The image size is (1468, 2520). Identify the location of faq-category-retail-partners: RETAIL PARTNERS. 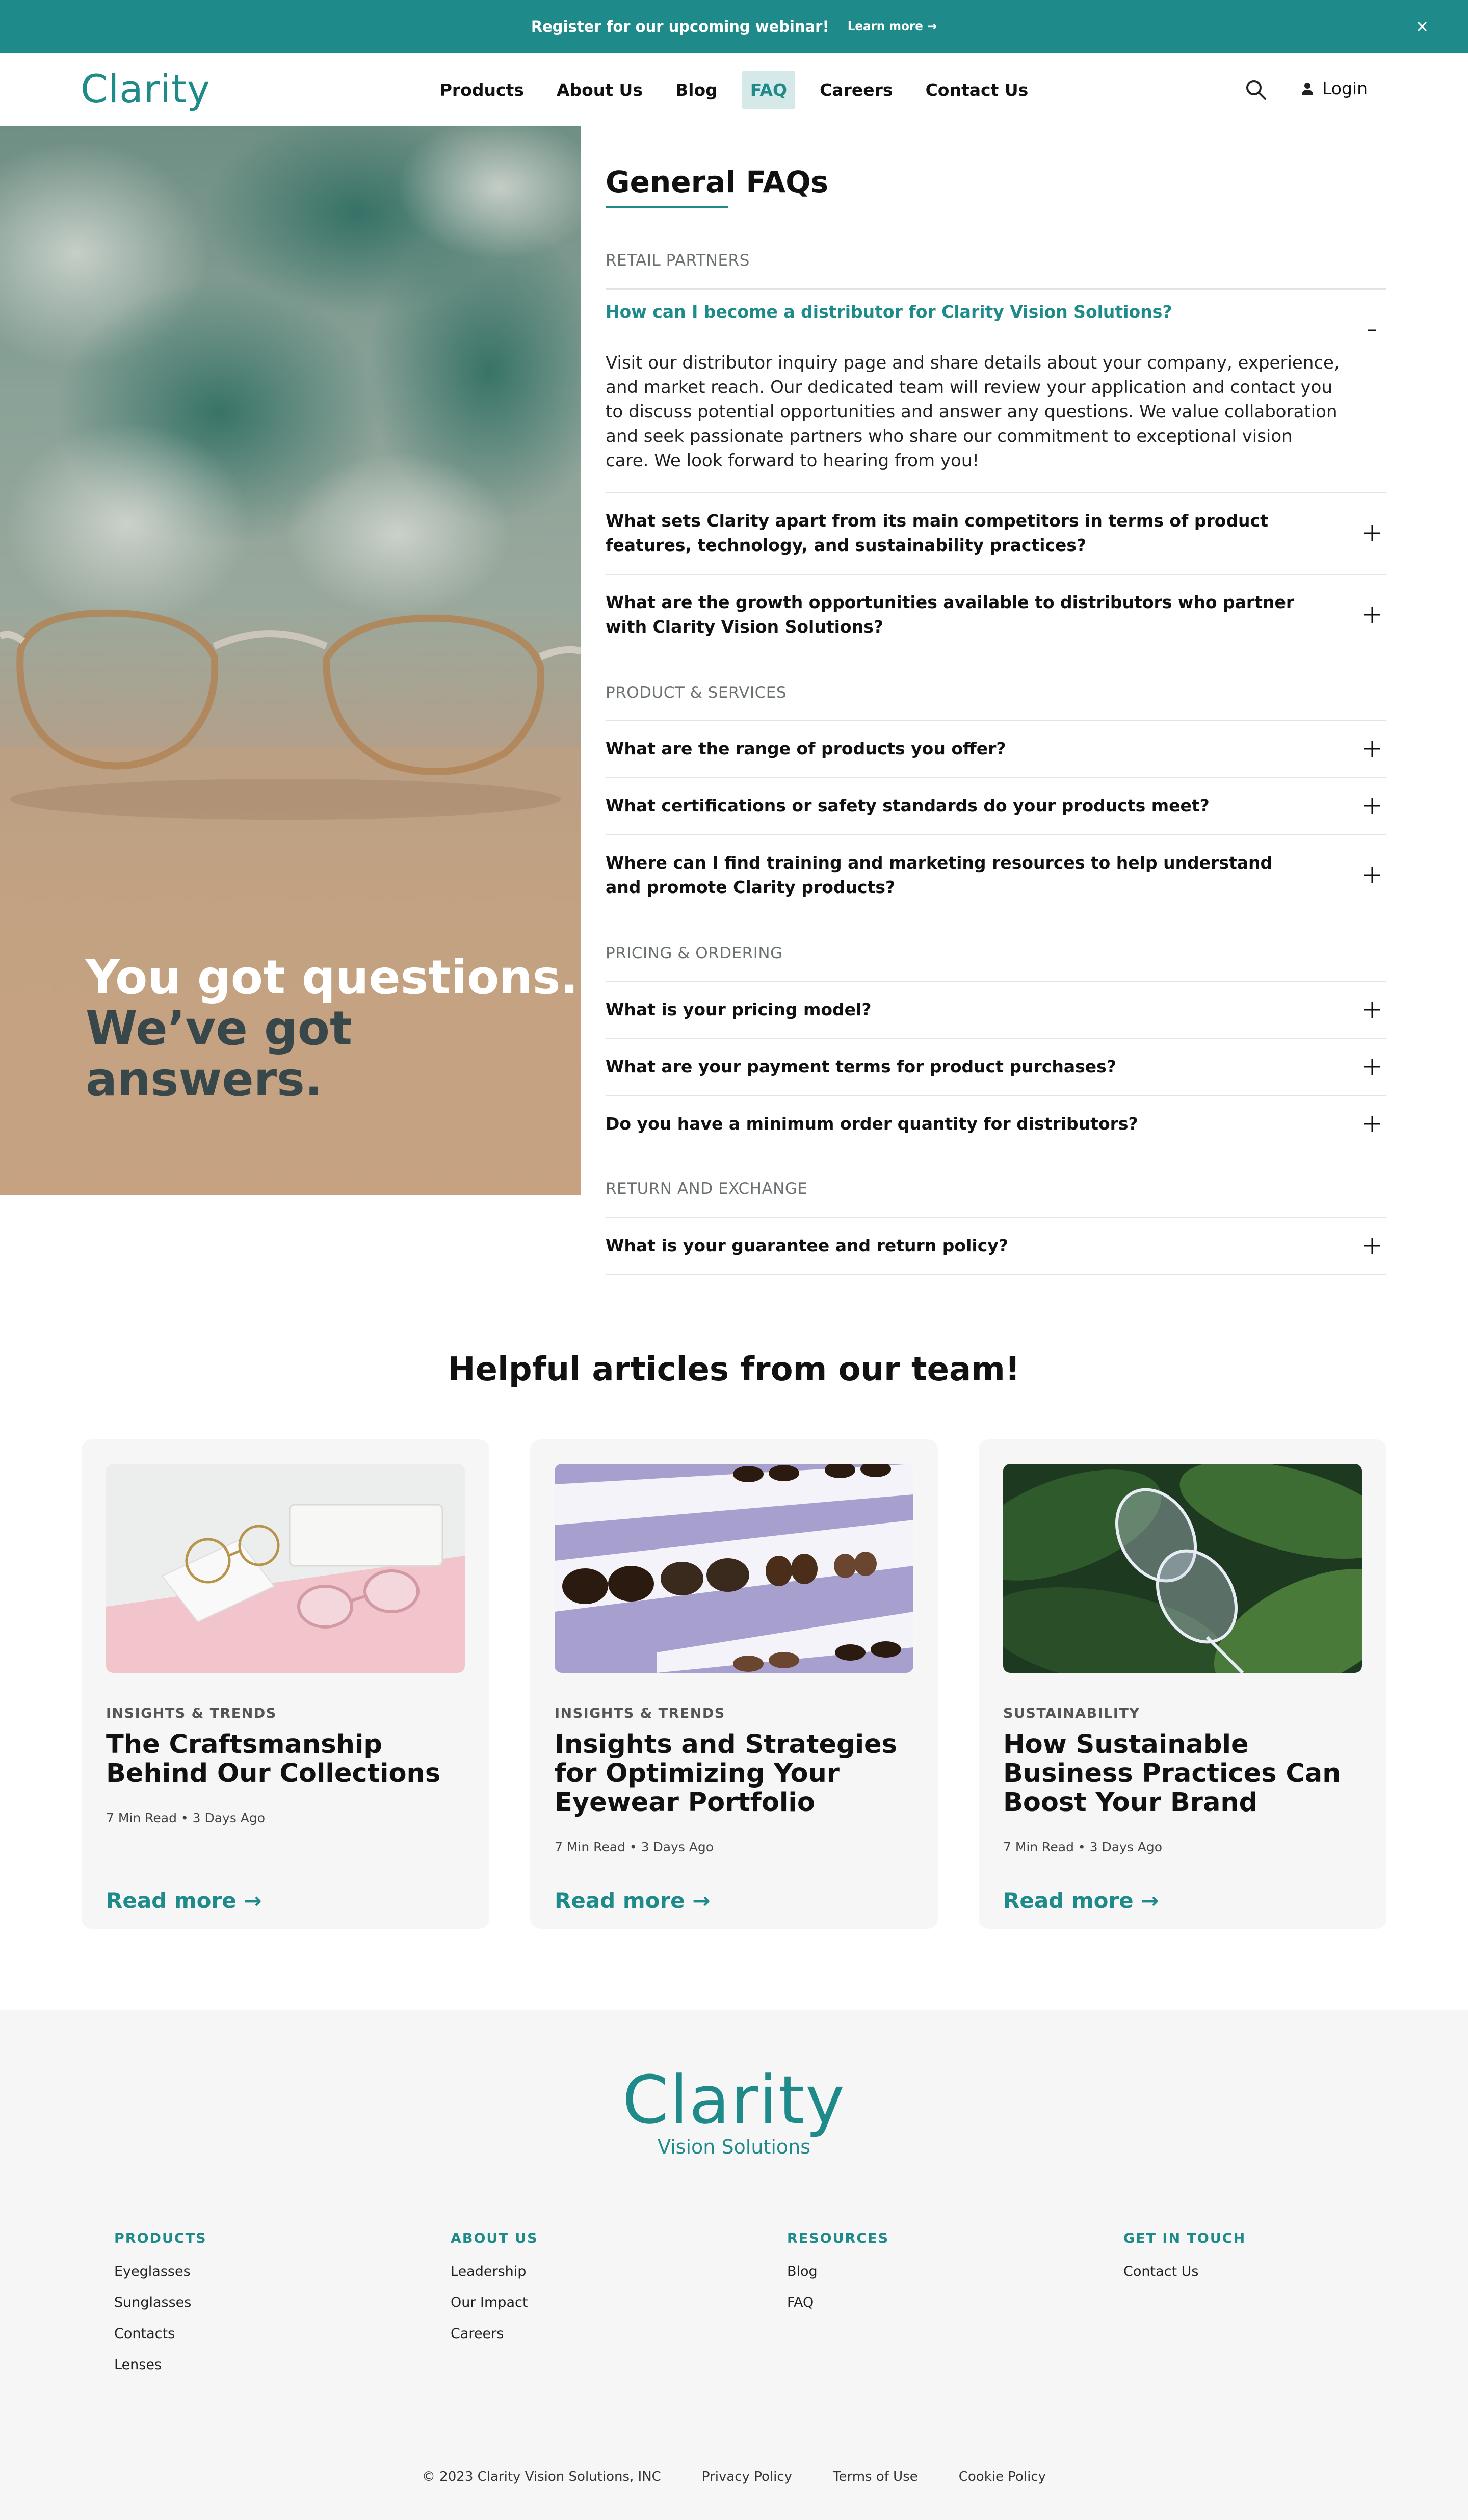
(678, 260).